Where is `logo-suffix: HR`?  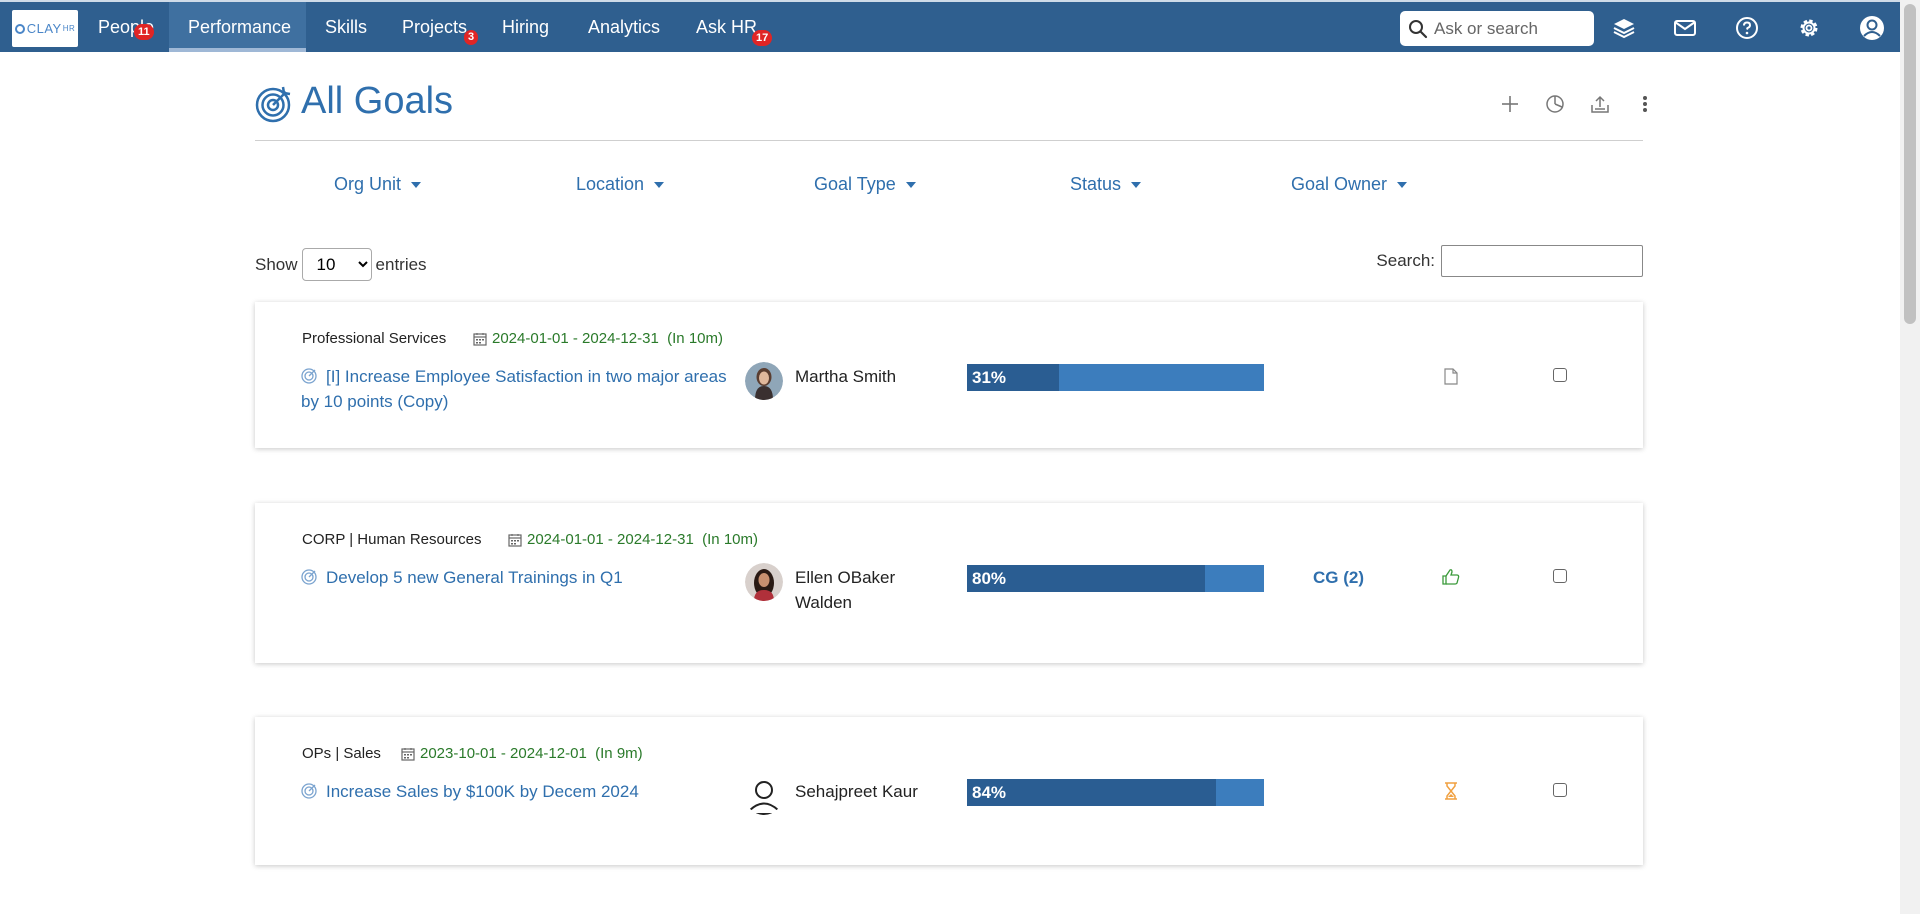
logo-suffix: HR is located at coordinates (69, 28).